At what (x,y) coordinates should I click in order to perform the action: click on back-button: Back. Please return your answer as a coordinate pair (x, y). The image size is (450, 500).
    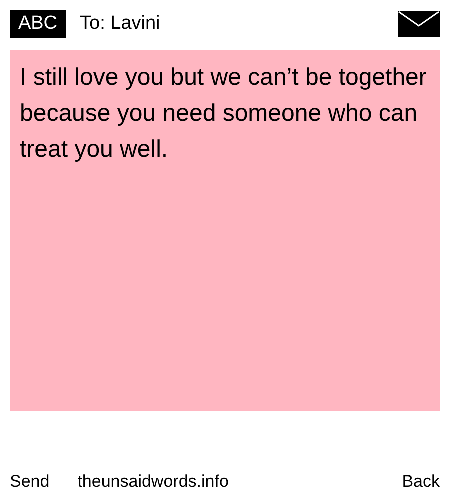
    Looking at the image, I should click on (421, 481).